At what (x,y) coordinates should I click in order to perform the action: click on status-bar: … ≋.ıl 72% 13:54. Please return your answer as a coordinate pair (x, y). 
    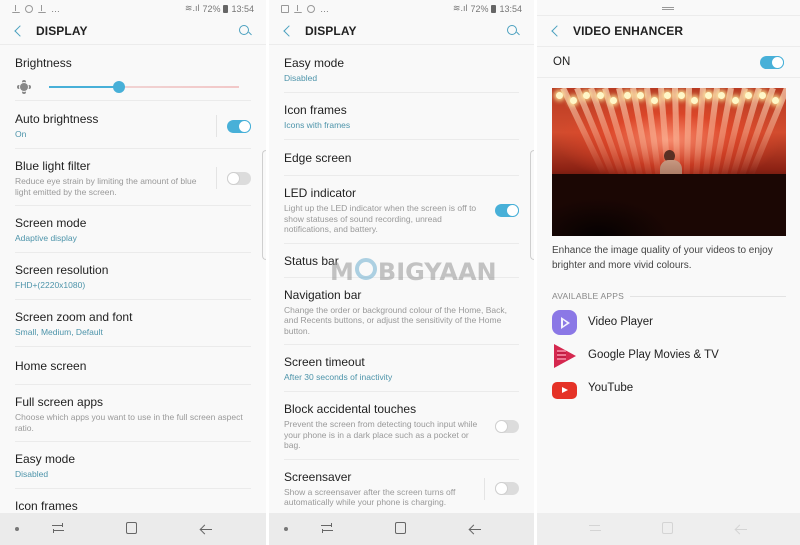
    Looking at the image, I should click on (133, 8).